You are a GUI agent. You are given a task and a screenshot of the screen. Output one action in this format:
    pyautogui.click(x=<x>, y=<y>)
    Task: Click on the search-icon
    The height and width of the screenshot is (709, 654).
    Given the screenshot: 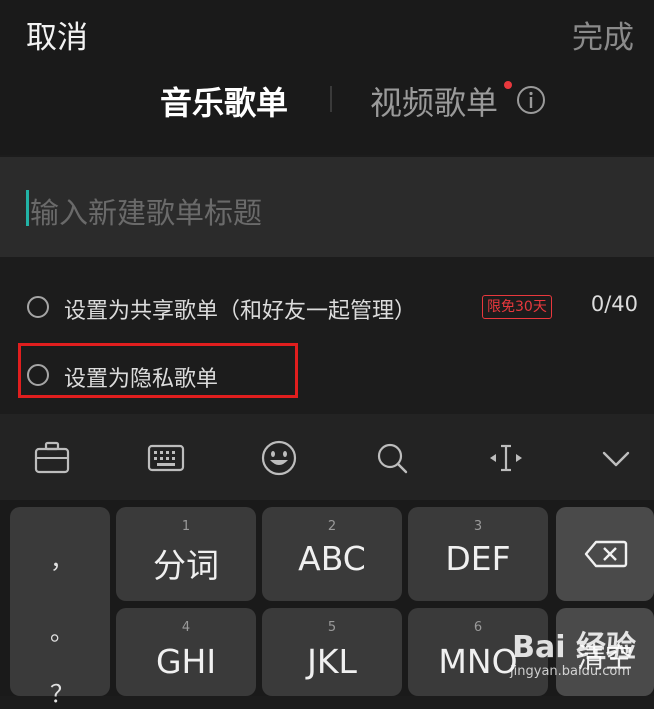 What is the action you would take?
    pyautogui.click(x=392, y=458)
    